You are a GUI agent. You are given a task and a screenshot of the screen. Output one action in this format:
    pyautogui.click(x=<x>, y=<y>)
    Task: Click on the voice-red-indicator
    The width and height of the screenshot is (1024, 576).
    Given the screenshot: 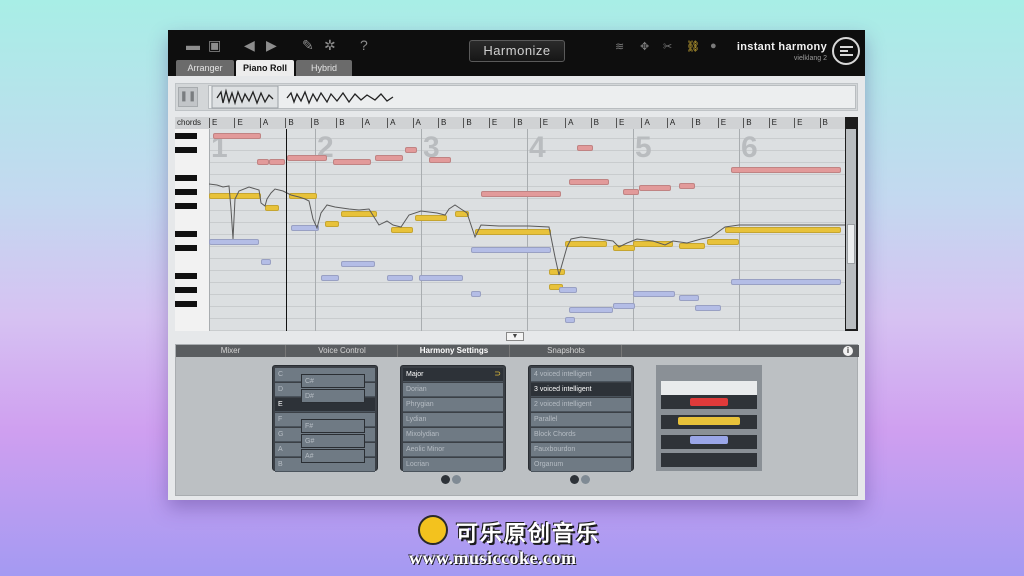 What is the action you would take?
    pyautogui.click(x=709, y=402)
    